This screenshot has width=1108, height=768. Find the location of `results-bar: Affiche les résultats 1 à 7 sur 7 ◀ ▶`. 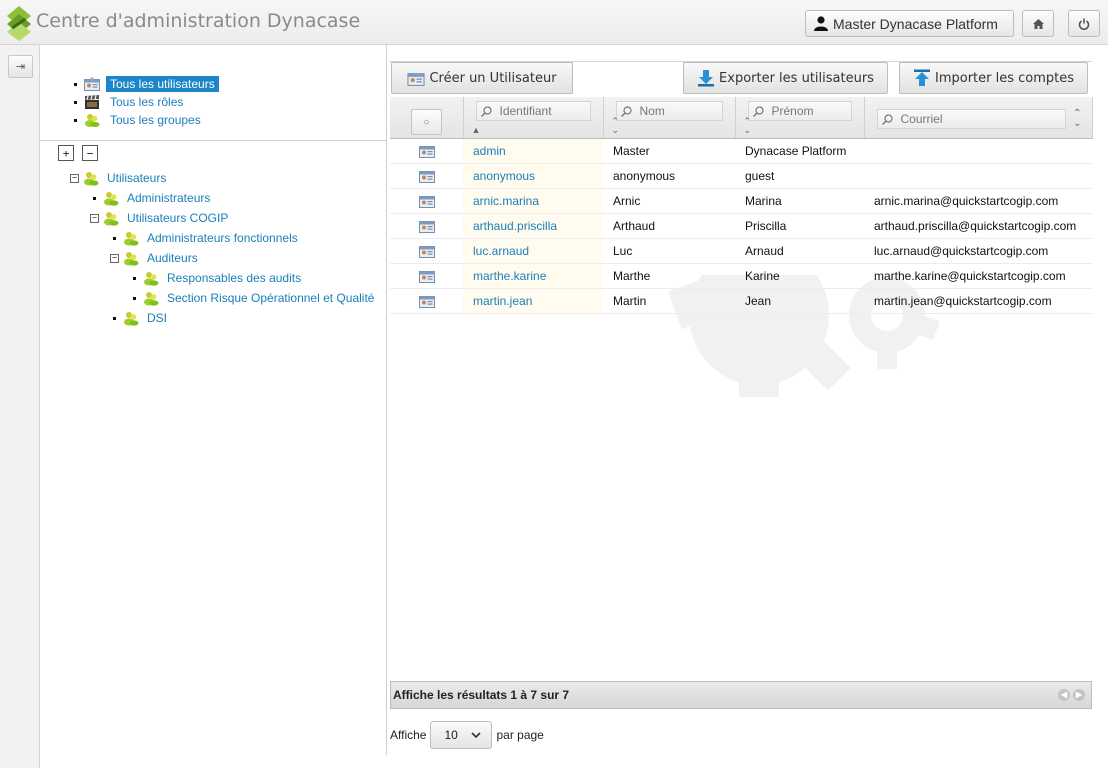

results-bar: Affiche les résultats 1 à 7 sur 7 ◀ ▶ is located at coordinates (741, 695).